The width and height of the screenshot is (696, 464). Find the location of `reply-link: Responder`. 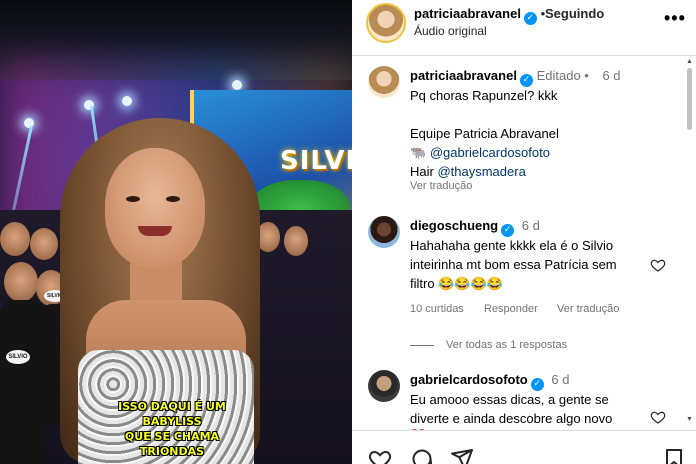

reply-link: Responder is located at coordinates (511, 309).